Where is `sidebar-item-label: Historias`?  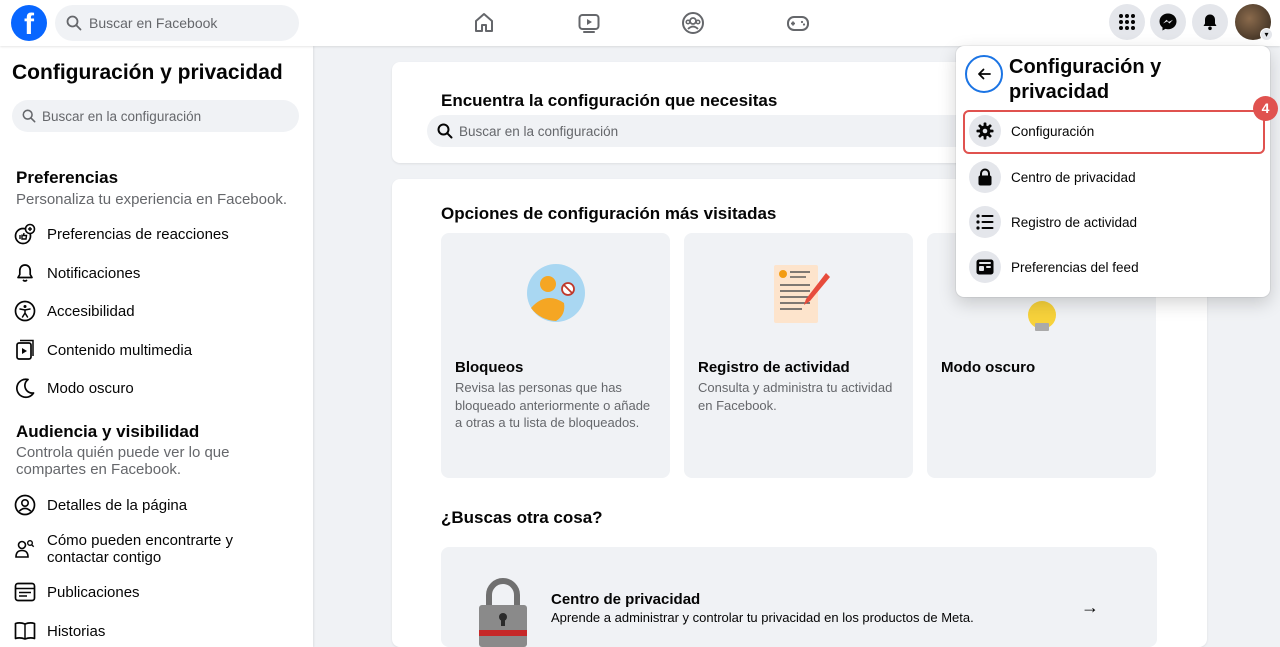 sidebar-item-label: Historias is located at coordinates (76, 631).